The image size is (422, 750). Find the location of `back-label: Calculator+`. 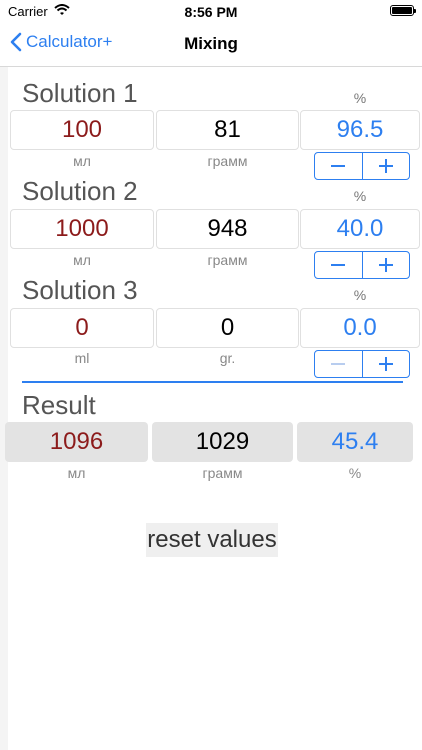

back-label: Calculator+ is located at coordinates (69, 41).